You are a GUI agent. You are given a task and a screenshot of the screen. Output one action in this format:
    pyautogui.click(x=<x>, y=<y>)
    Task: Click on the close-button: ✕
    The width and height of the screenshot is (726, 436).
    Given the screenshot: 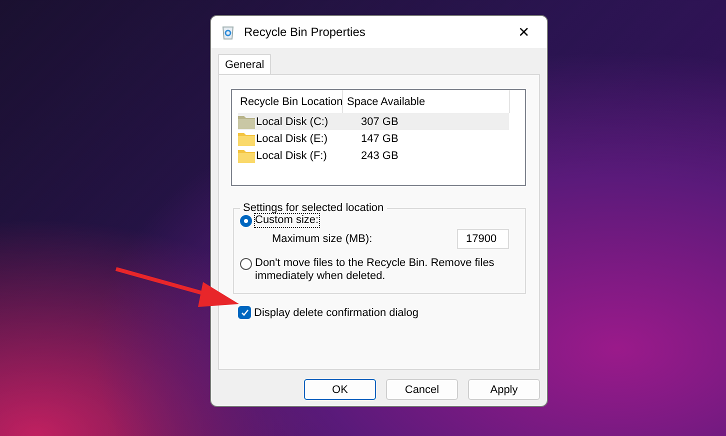 What is the action you would take?
    pyautogui.click(x=524, y=32)
    